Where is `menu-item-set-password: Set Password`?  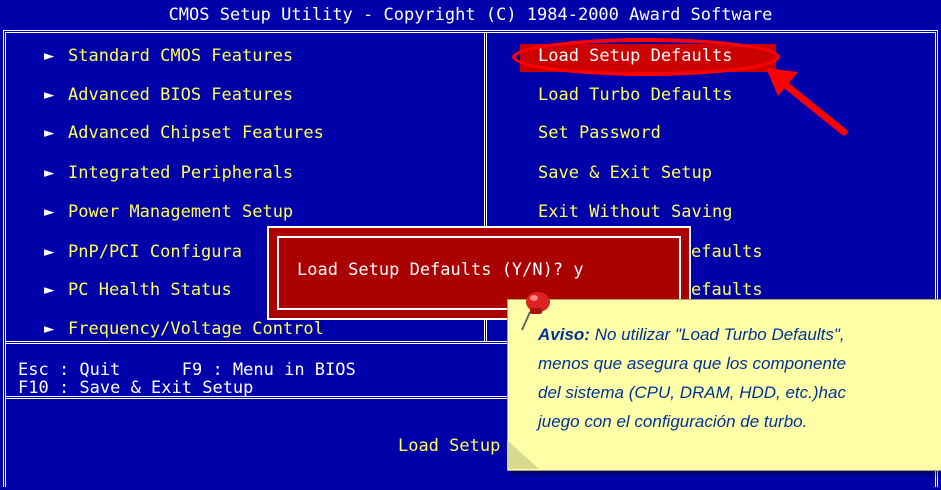 menu-item-set-password: Set Password is located at coordinates (599, 133).